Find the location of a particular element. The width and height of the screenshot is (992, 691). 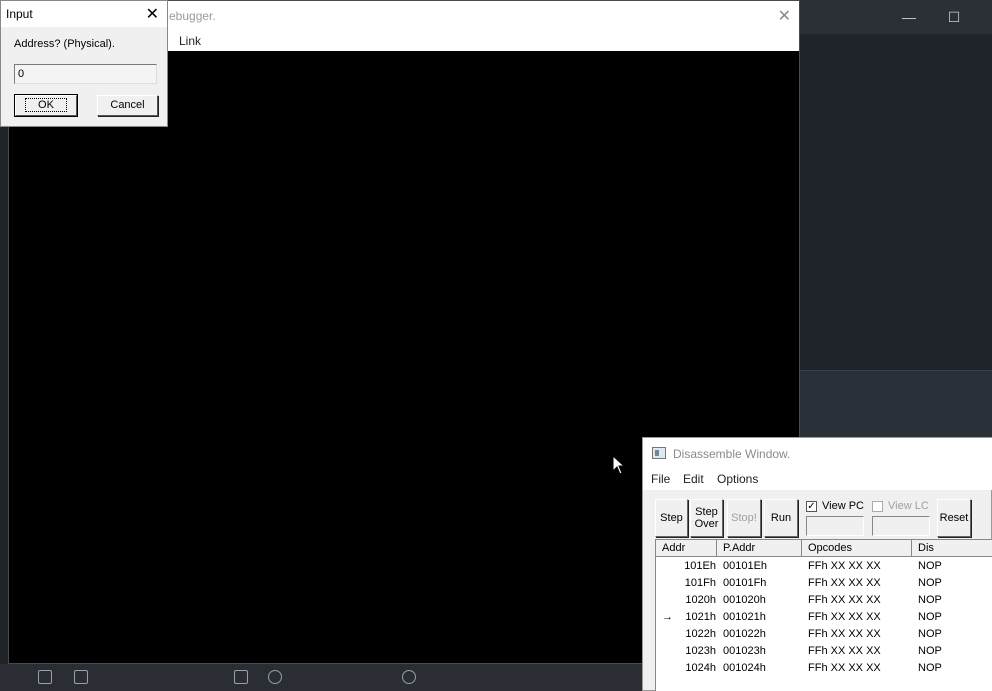

menu-file: File is located at coordinates (660, 479).